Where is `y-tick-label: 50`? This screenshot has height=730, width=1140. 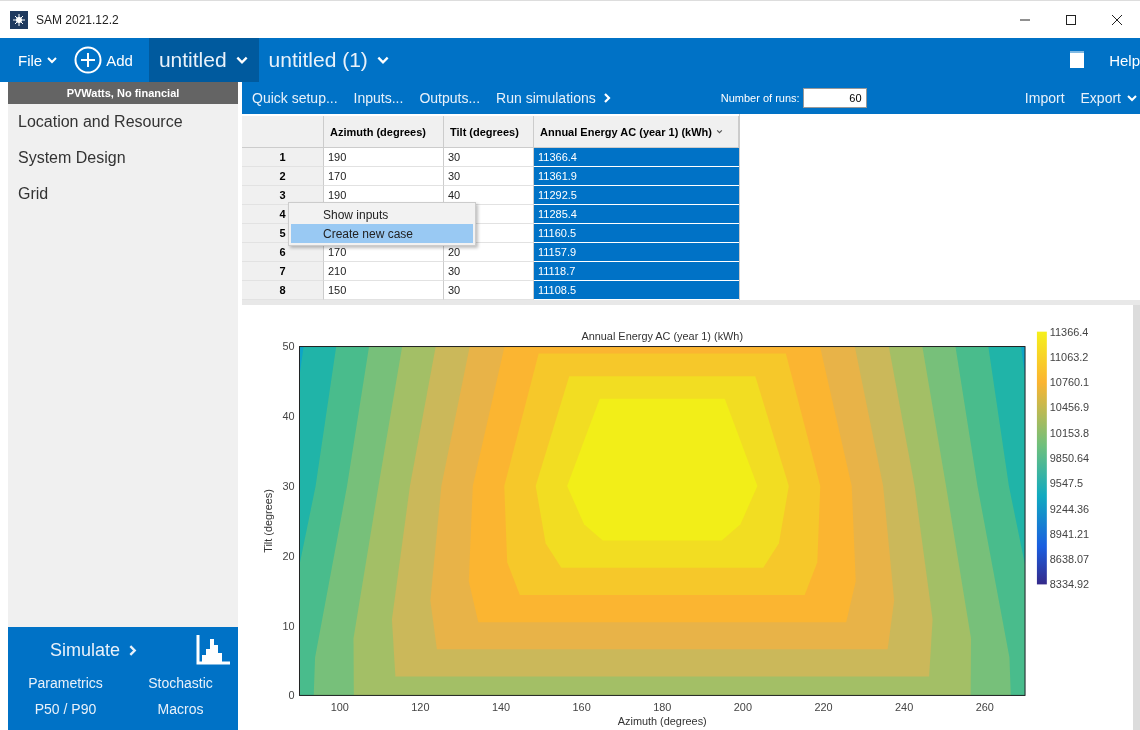 y-tick-label: 50 is located at coordinates (288, 346).